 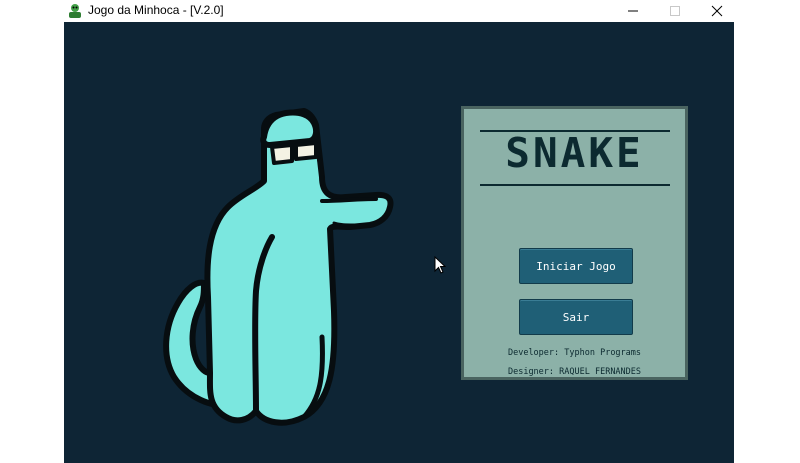 What do you see at coordinates (156, 10) in the screenshot?
I see `window-title: Jogo da Minhoca - [V.2.0]` at bounding box center [156, 10].